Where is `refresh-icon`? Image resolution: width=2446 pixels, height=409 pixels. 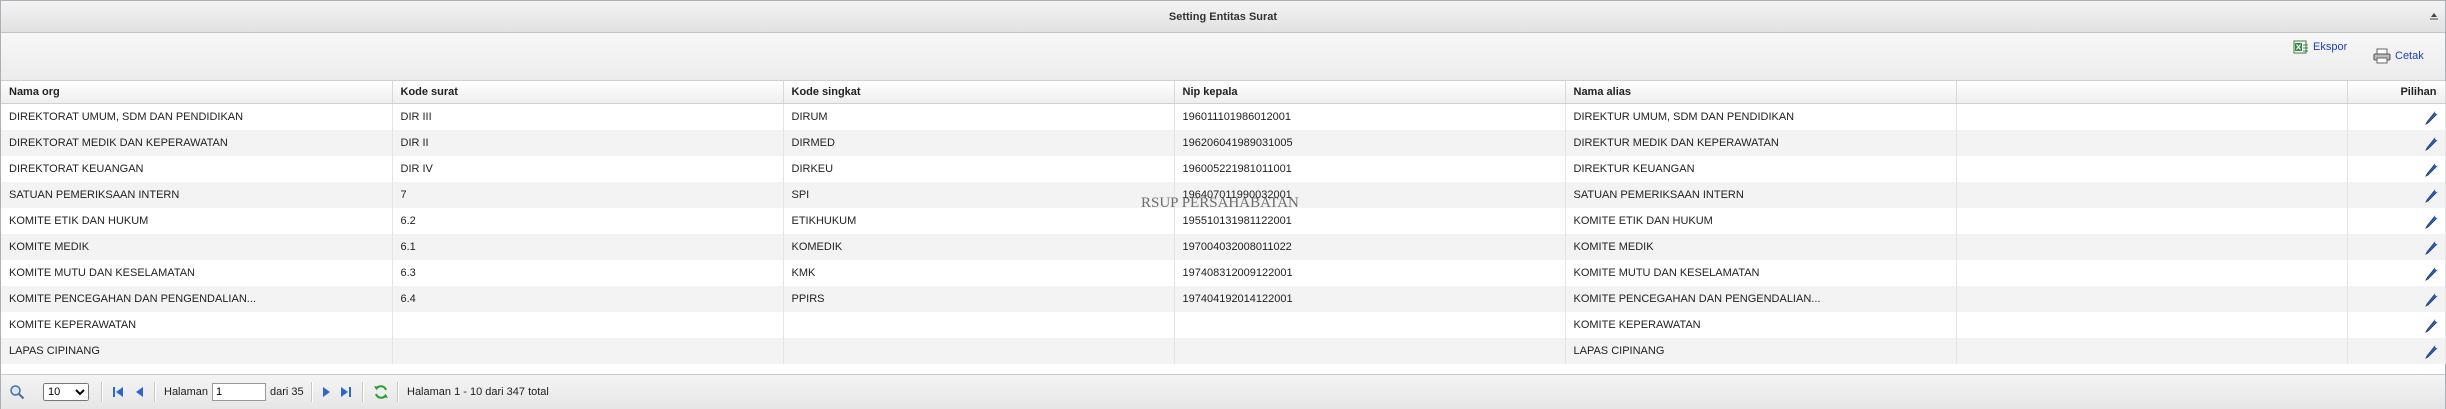 refresh-icon is located at coordinates (381, 392).